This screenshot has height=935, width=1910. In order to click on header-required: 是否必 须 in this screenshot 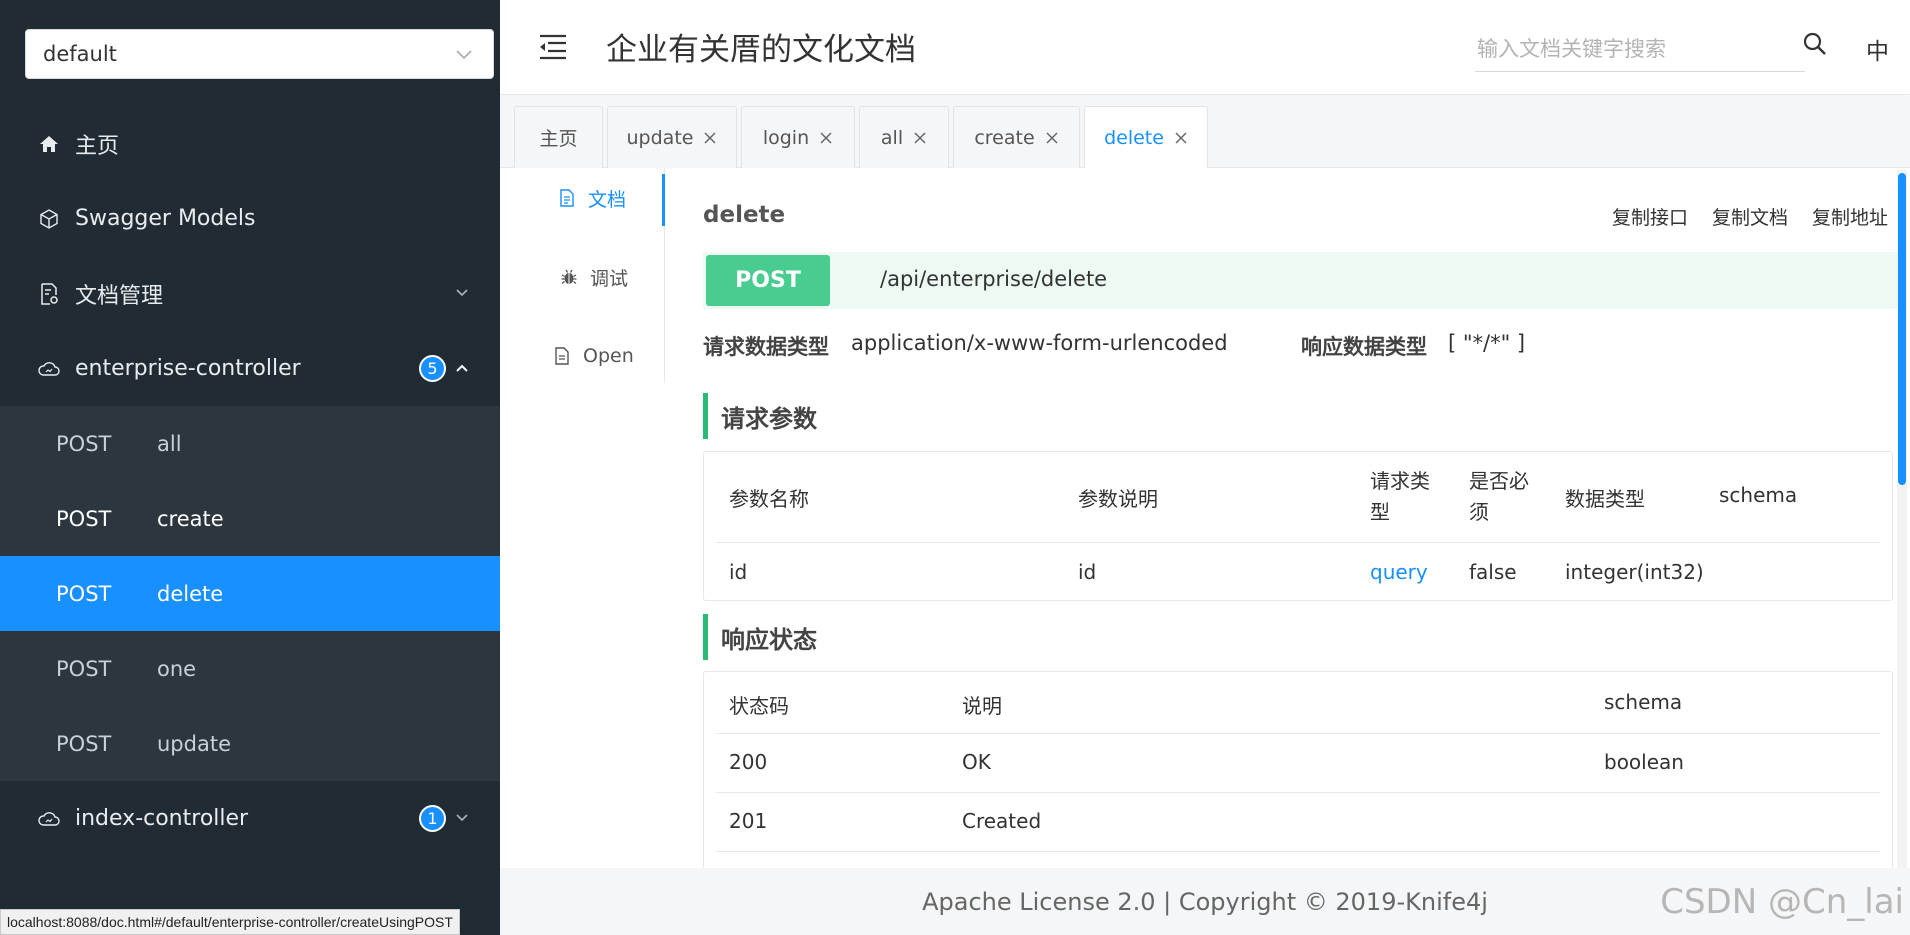, I will do `click(1499, 497)`.